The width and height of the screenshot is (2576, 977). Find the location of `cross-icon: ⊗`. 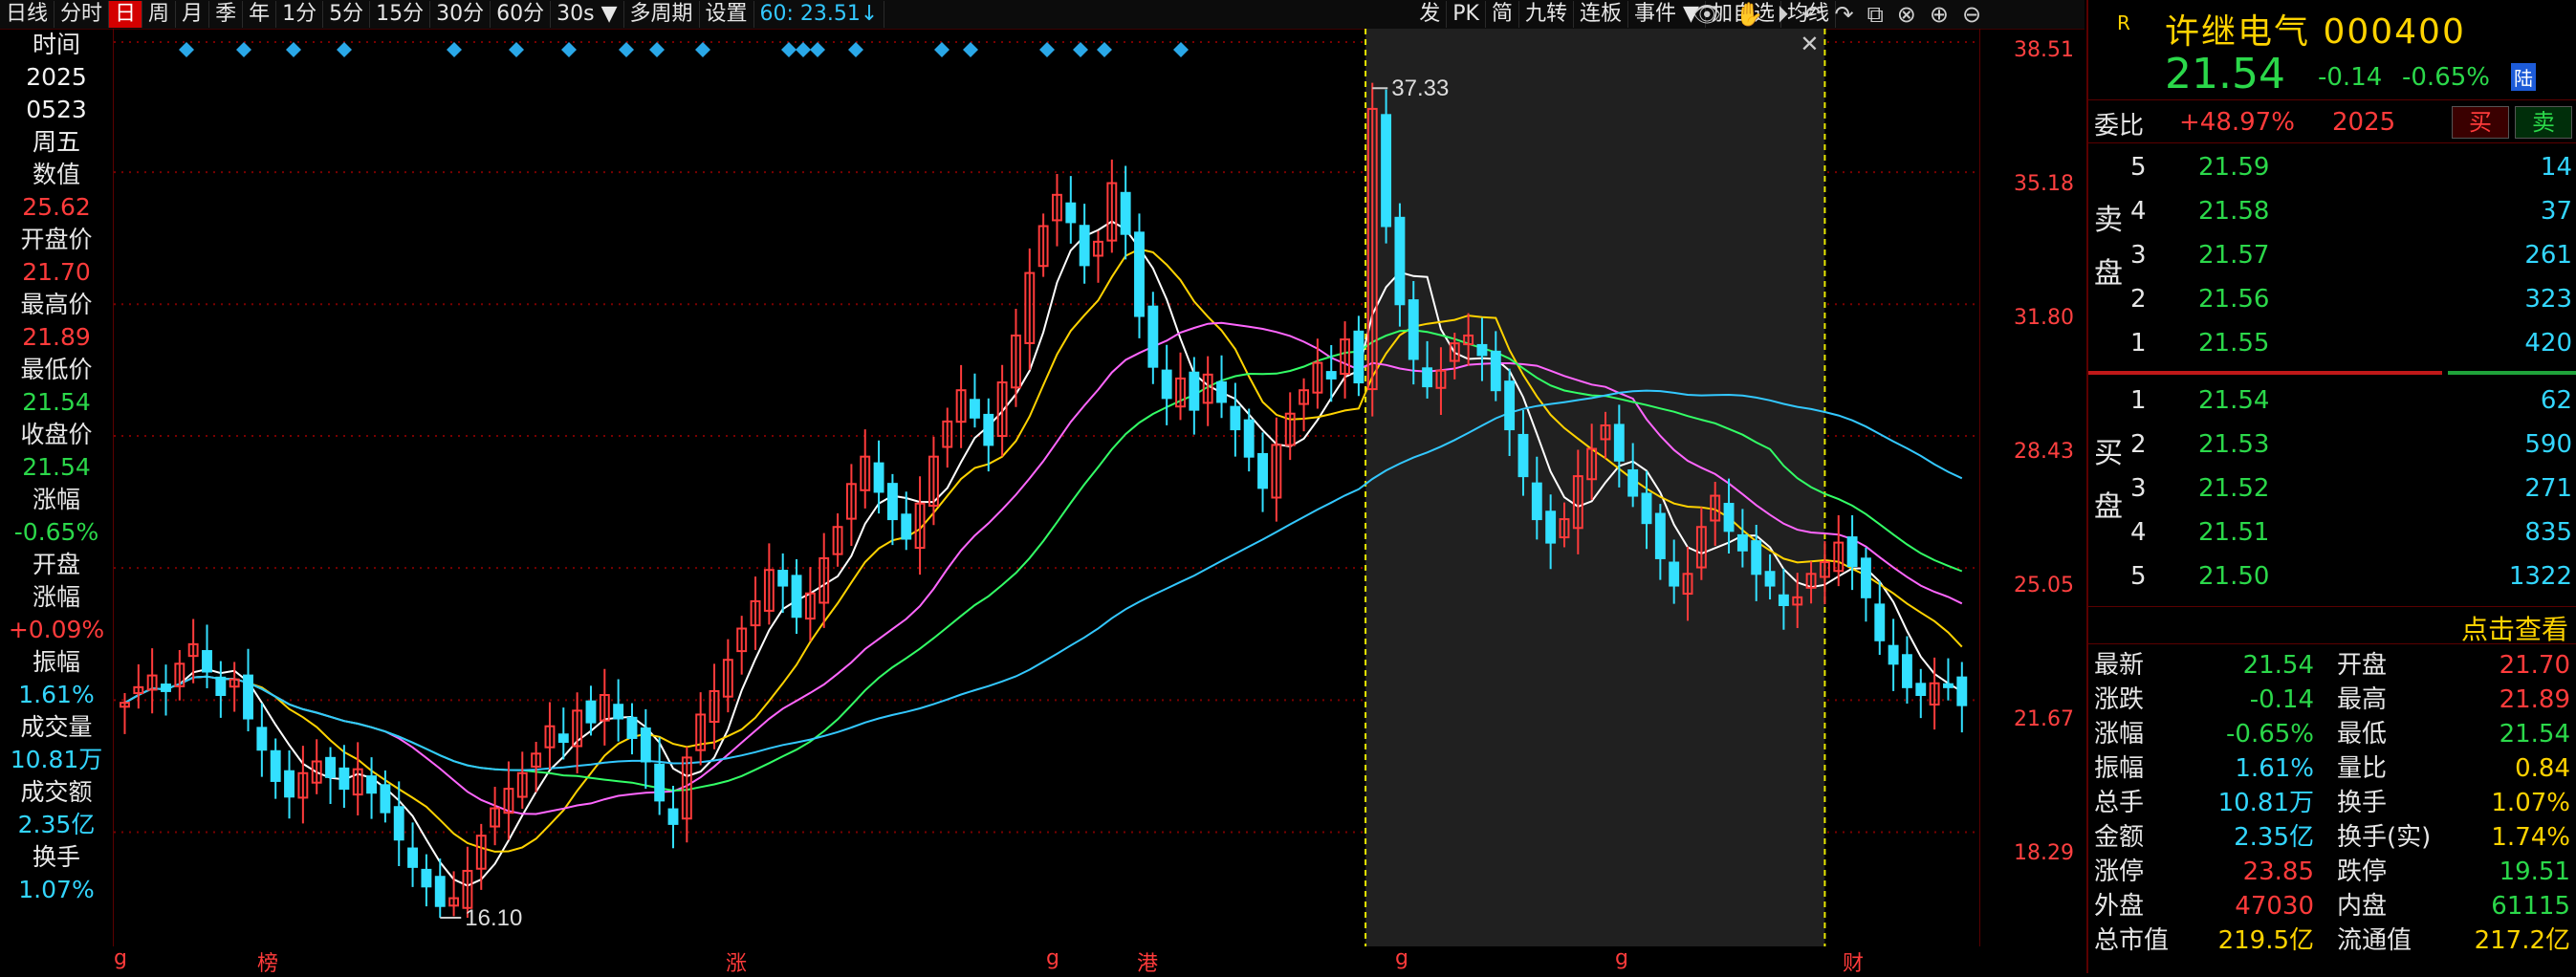

cross-icon: ⊗ is located at coordinates (1906, 14).